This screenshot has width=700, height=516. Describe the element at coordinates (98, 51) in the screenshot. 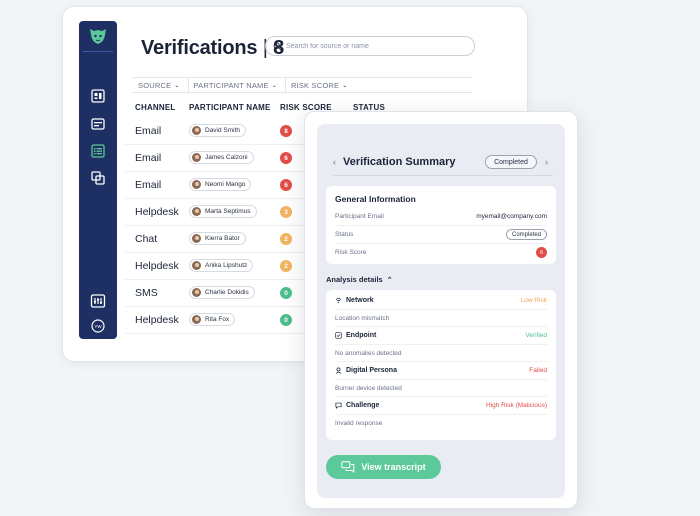

I see `sidebar-divider` at that location.